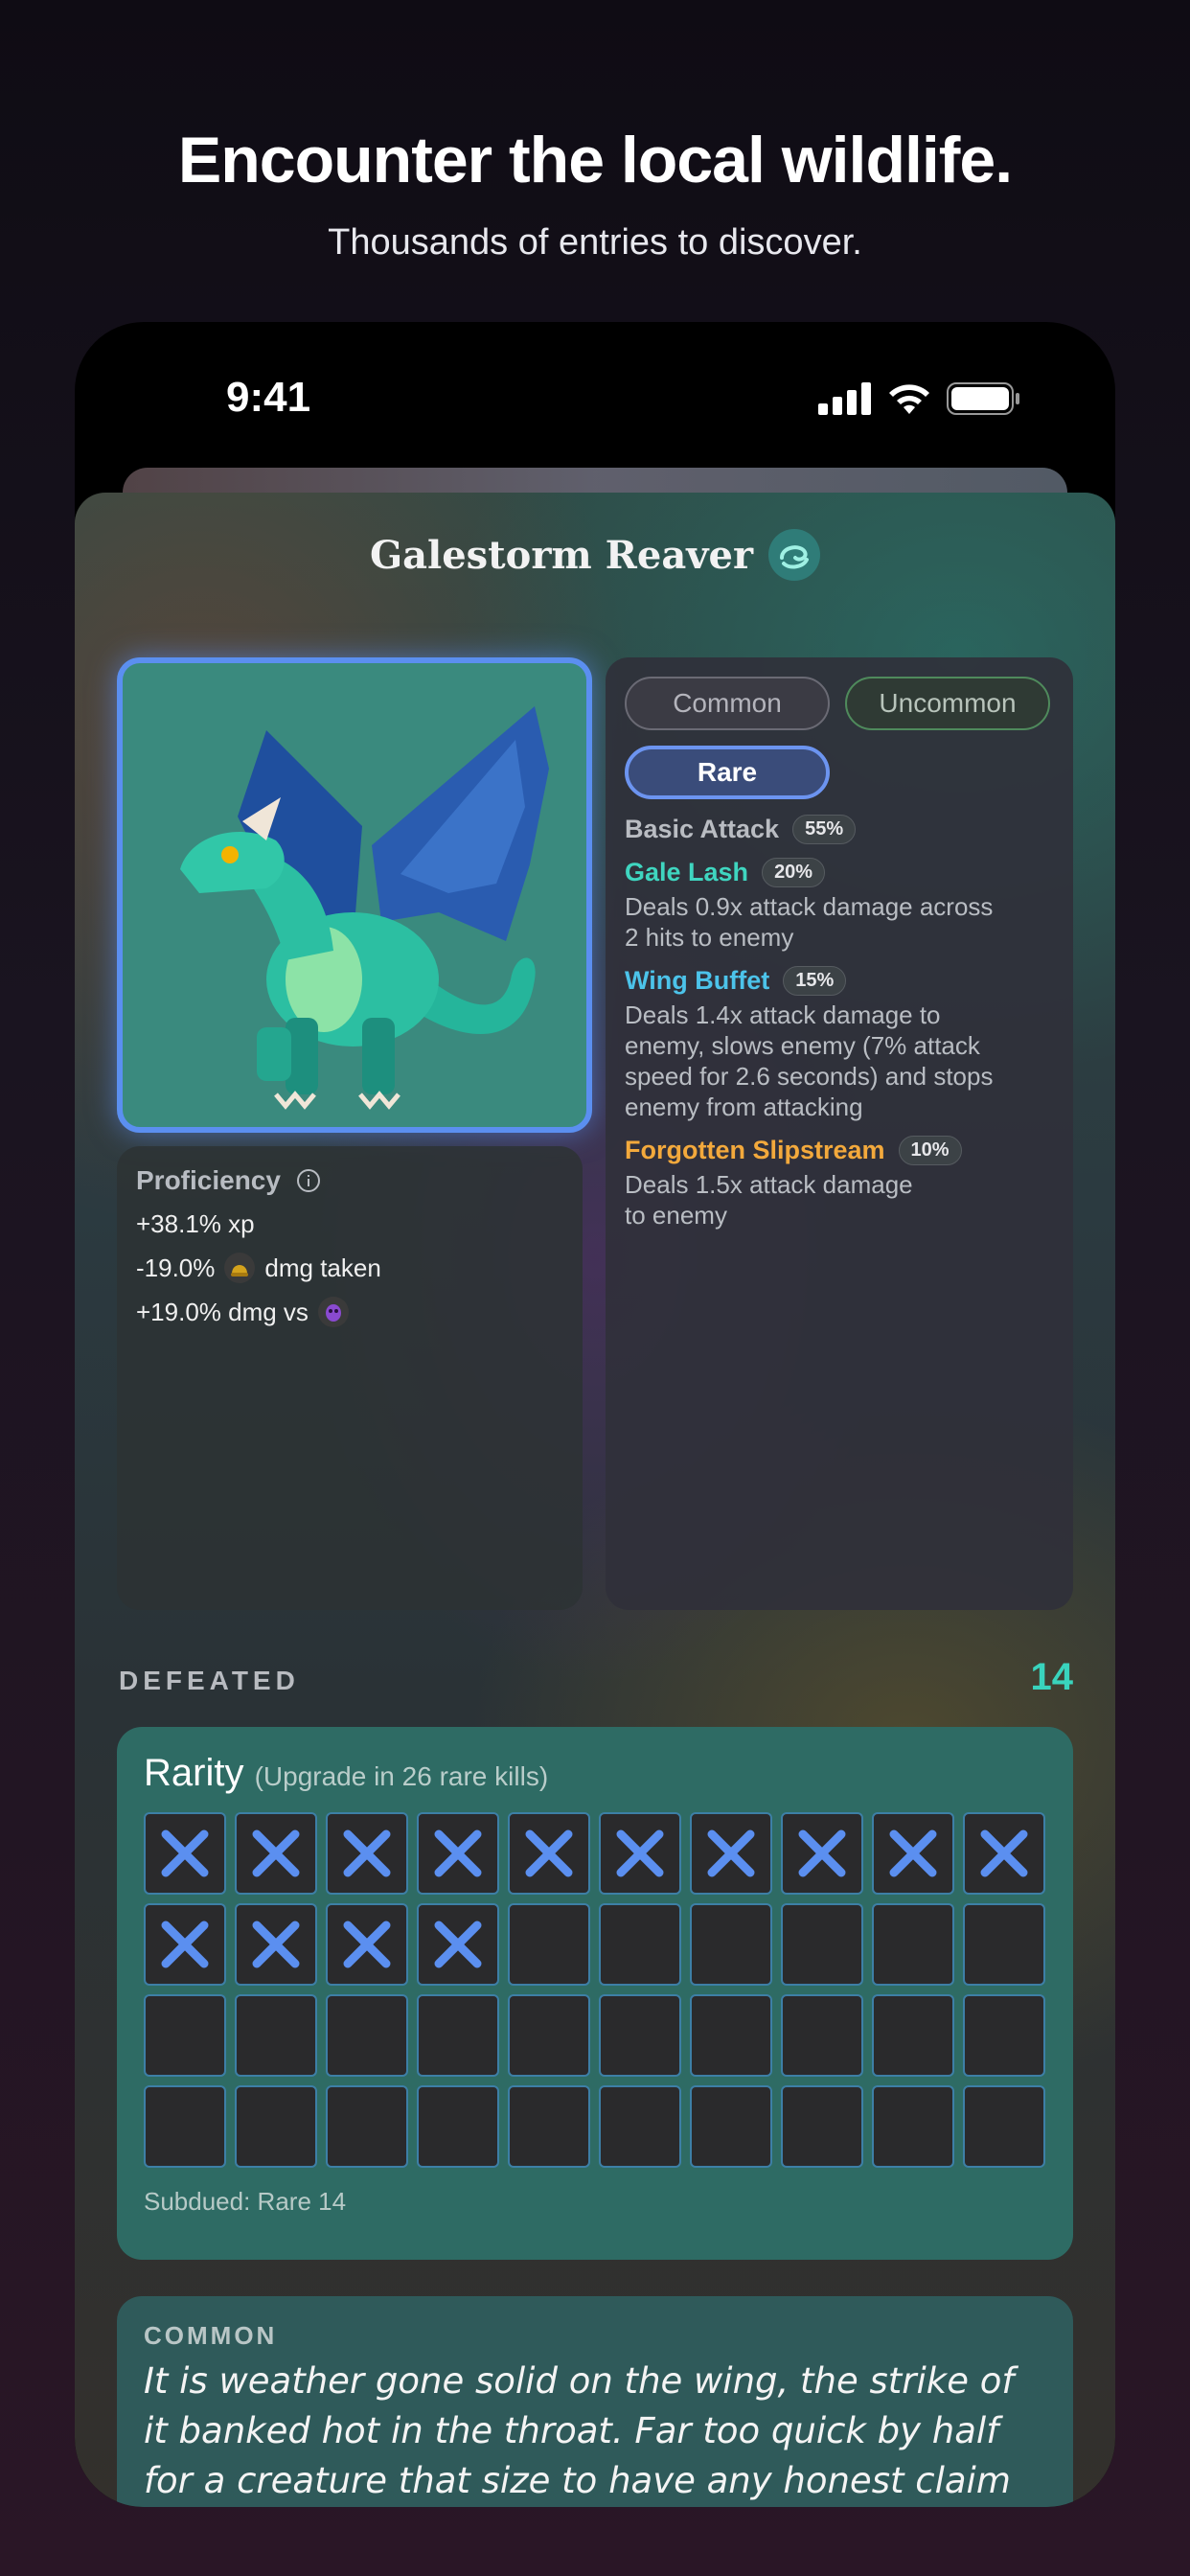  I want to click on skill-chance-badge: 20%, so click(794, 872).